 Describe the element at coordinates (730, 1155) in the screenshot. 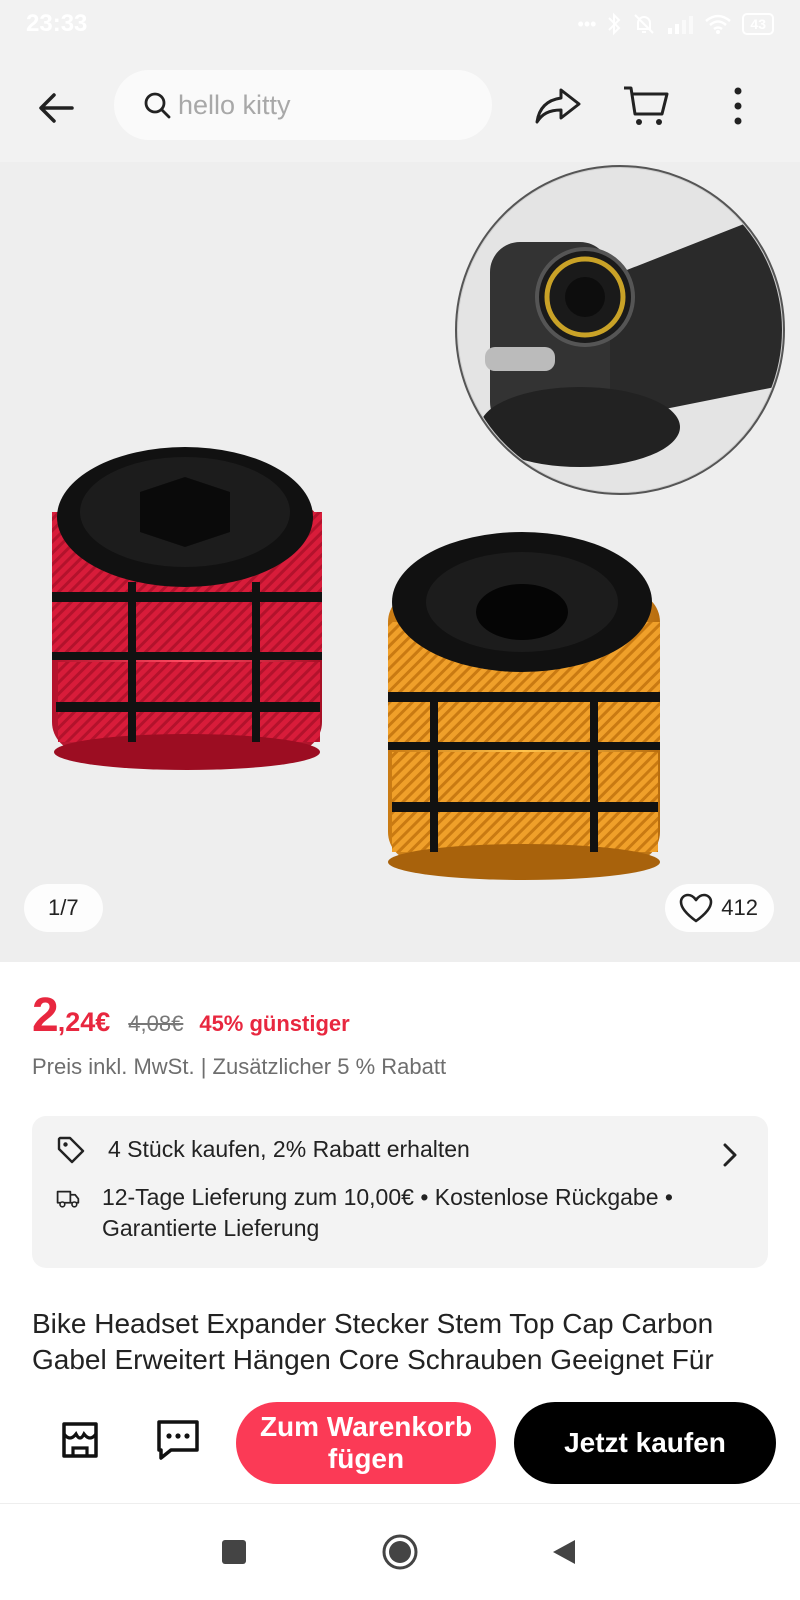

I see `chevron-right-icon` at that location.